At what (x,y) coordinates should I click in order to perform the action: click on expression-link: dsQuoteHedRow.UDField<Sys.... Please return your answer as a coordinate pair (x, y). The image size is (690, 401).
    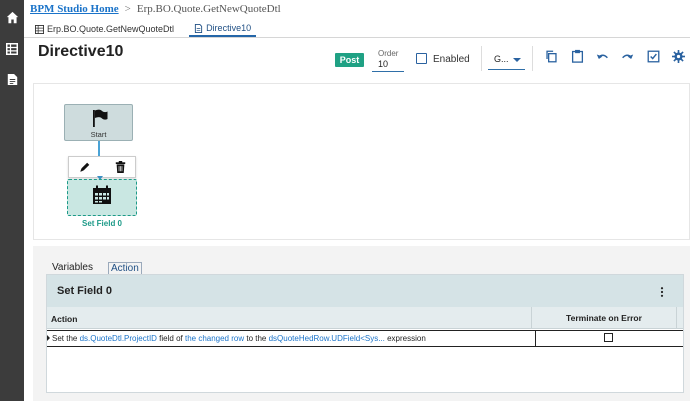
    Looking at the image, I should click on (327, 338).